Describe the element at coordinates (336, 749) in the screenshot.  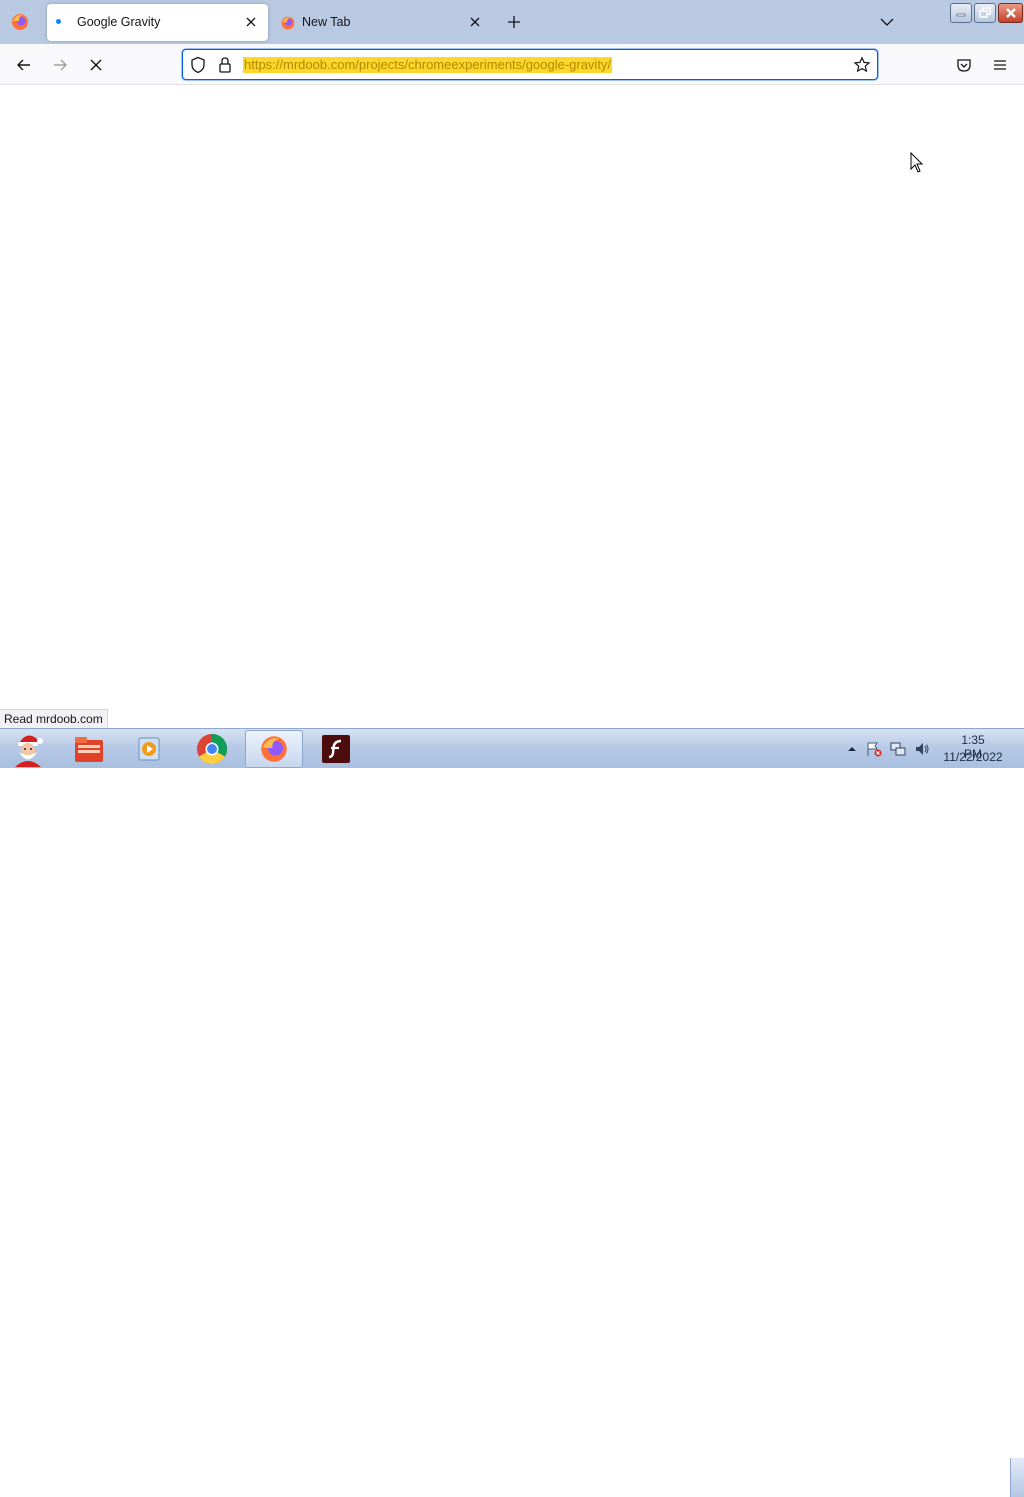
I see `taskbar-flash-icon` at that location.